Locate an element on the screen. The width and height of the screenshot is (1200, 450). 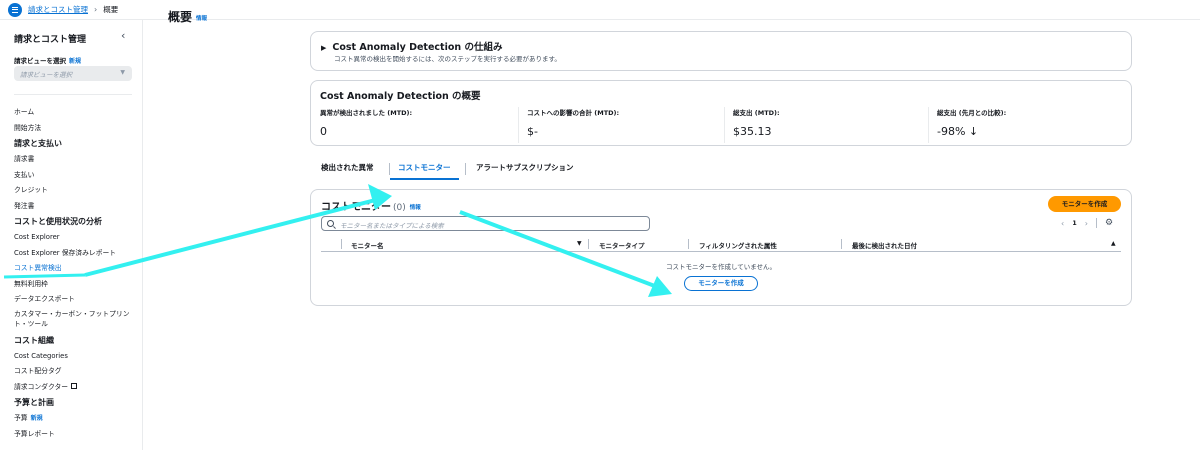
tab-alert-subscriptions: アラートサブスクリプション is located at coordinates (525, 169).